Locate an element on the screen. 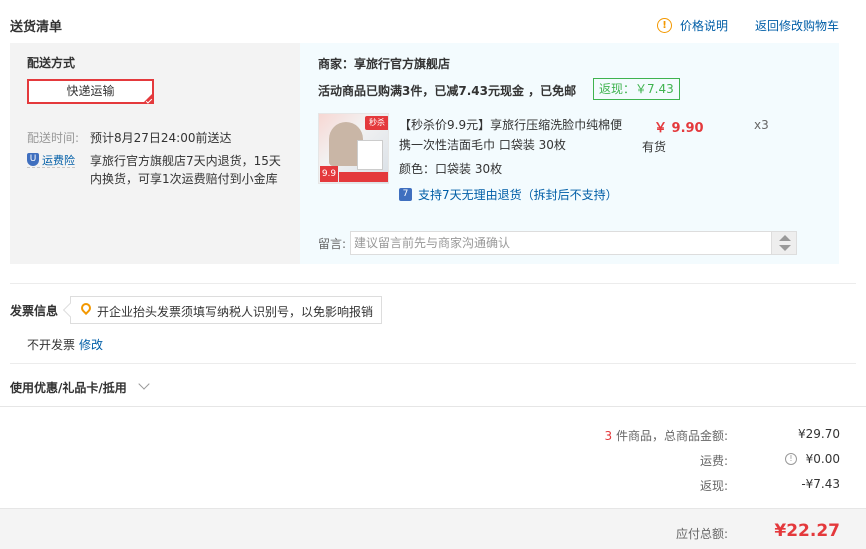 This screenshot has height=549, width=866. invoice-status: 不开发票 is located at coordinates (51, 345).